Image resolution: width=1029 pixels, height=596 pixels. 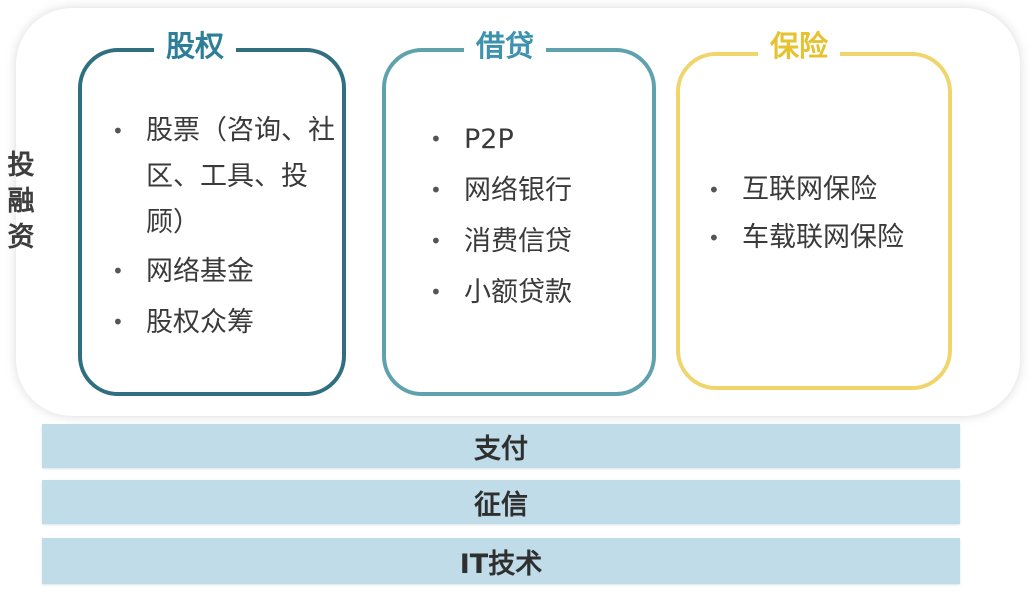 I want to click on equity-item-funds: • 网络基金, so click(x=229, y=271).